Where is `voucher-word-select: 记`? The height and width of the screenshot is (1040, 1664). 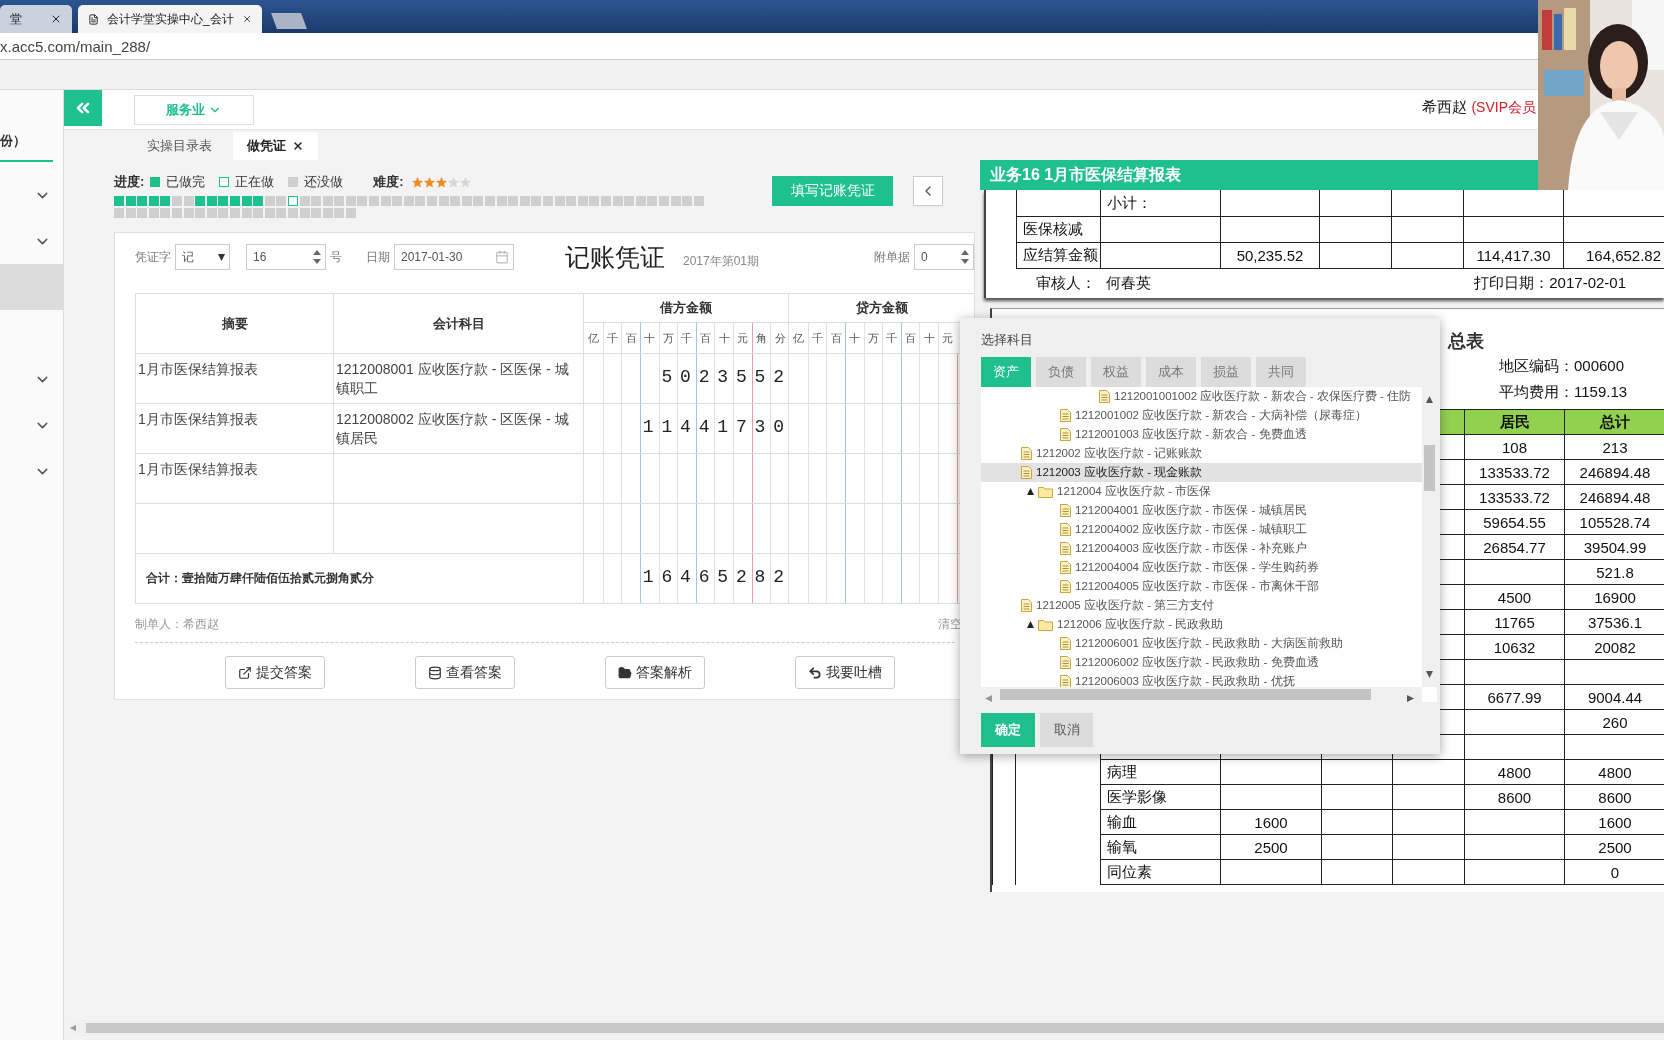 voucher-word-select: 记 is located at coordinates (202, 257).